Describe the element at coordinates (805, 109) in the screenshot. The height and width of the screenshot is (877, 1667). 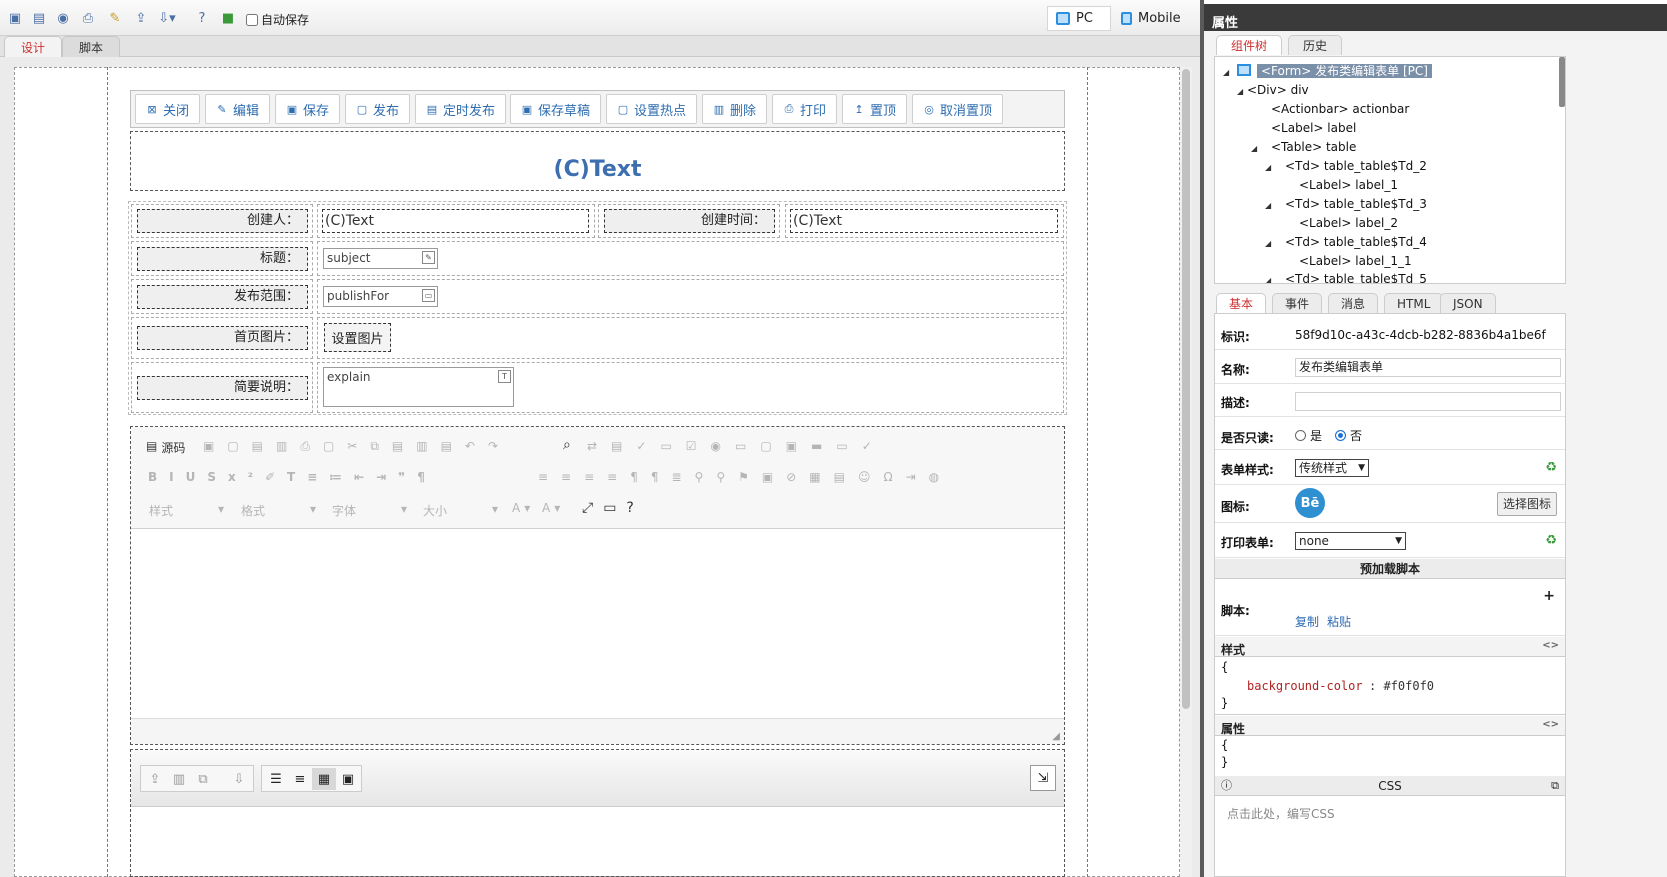
I see `print-button: ⎙ 打印` at that location.